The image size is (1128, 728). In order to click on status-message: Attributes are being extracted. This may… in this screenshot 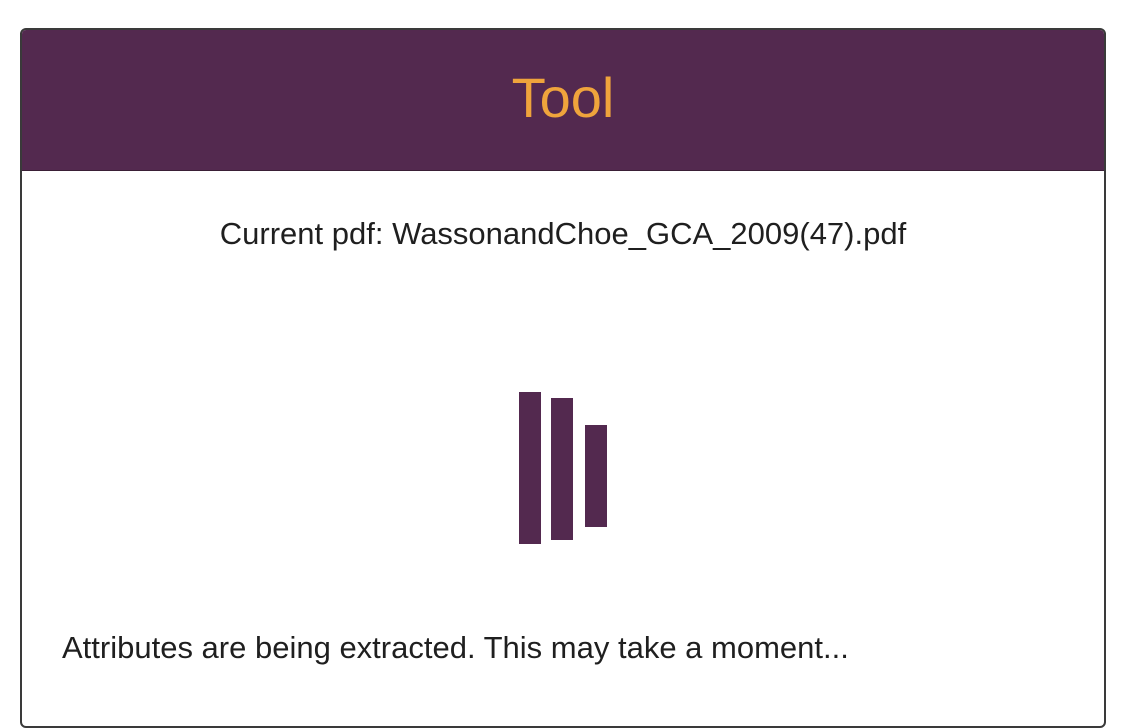, I will do `click(455, 647)`.